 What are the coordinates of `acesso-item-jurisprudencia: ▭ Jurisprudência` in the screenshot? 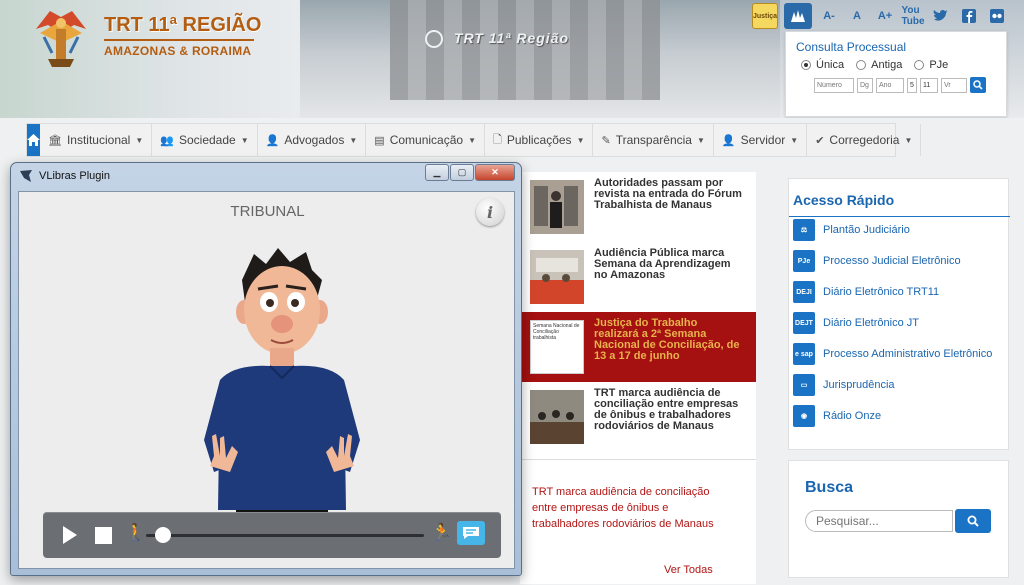 It's located at (844, 385).